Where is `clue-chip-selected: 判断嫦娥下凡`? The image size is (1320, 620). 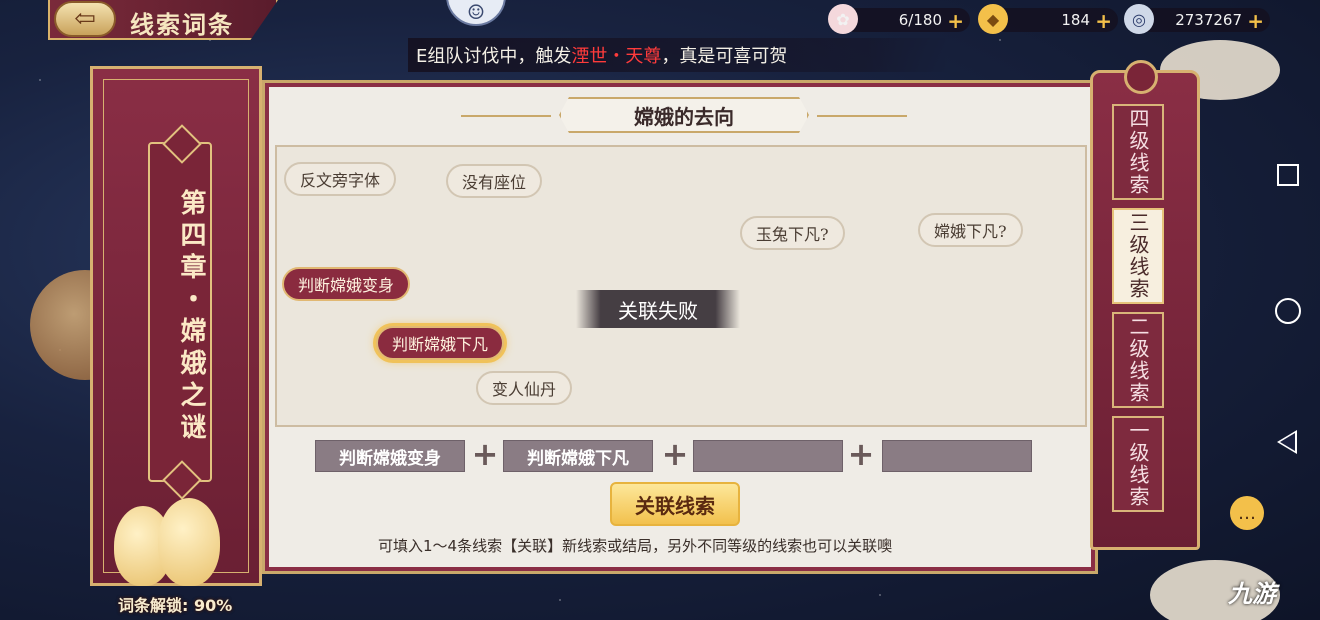
clue-chip-selected: 判断嫦娥下凡 is located at coordinates (440, 343).